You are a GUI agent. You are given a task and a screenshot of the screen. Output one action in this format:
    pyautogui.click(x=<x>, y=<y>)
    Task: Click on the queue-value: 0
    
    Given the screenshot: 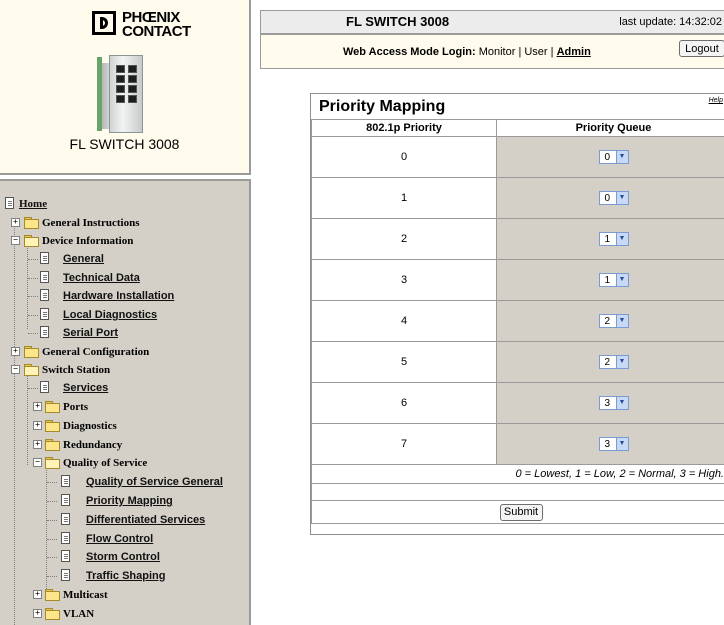 What is the action you would take?
    pyautogui.click(x=608, y=198)
    